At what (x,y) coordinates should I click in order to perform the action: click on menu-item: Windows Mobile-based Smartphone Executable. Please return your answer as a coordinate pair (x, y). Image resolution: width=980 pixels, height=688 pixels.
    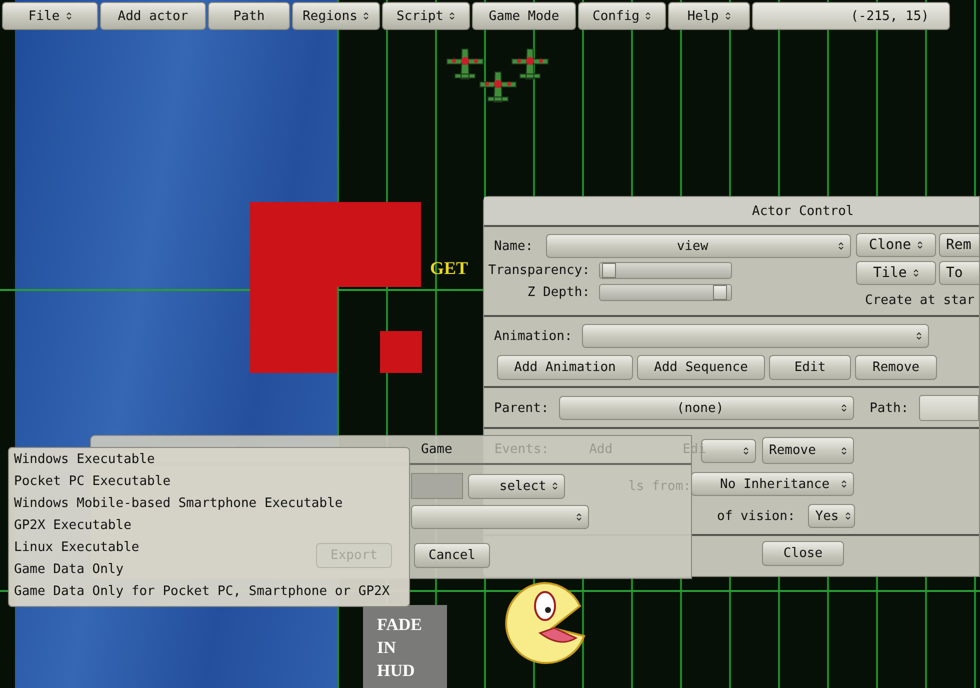
    Looking at the image, I should click on (178, 504).